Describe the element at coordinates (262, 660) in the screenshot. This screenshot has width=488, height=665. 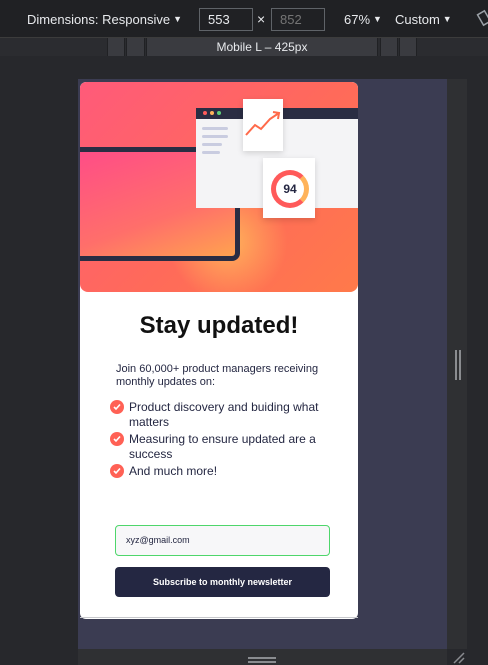
I see `resize-handle-bottom` at that location.